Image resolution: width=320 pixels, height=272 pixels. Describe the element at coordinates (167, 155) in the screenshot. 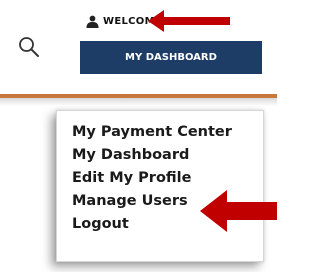

I see `menu-item-dashboard: My Dashboard` at that location.